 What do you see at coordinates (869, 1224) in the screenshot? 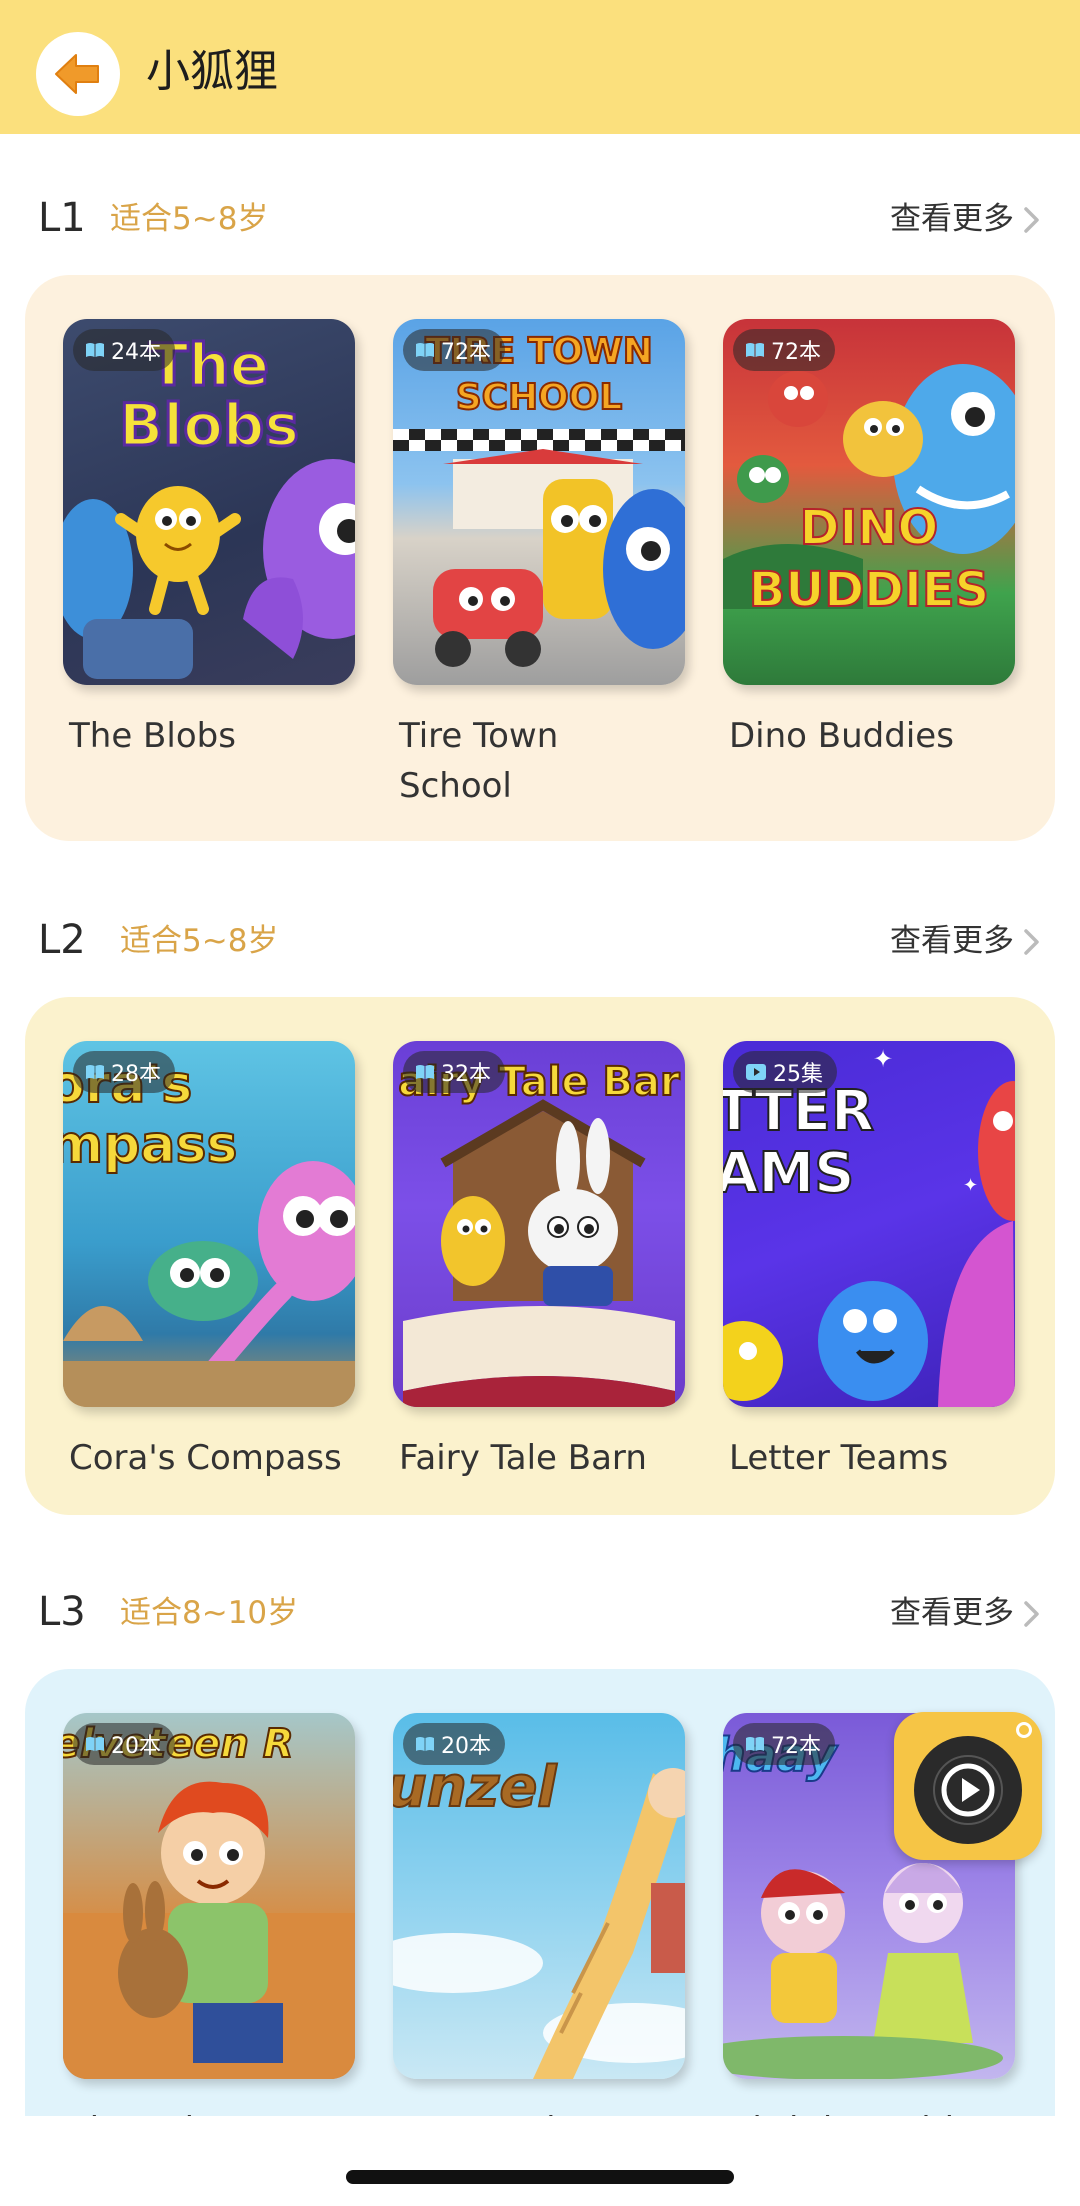
I see `book-cover: ✦ ✦ TTER AMS 25集` at bounding box center [869, 1224].